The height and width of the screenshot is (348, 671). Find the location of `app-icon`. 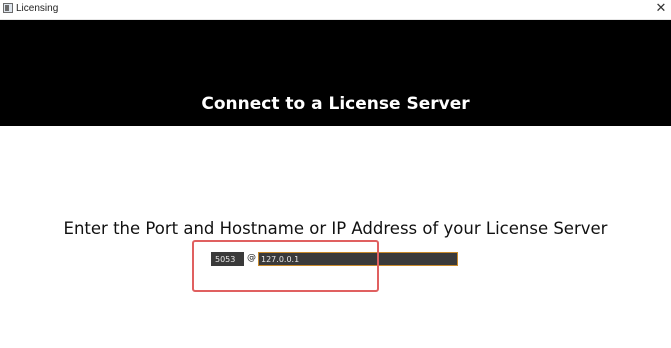

app-icon is located at coordinates (8, 8).